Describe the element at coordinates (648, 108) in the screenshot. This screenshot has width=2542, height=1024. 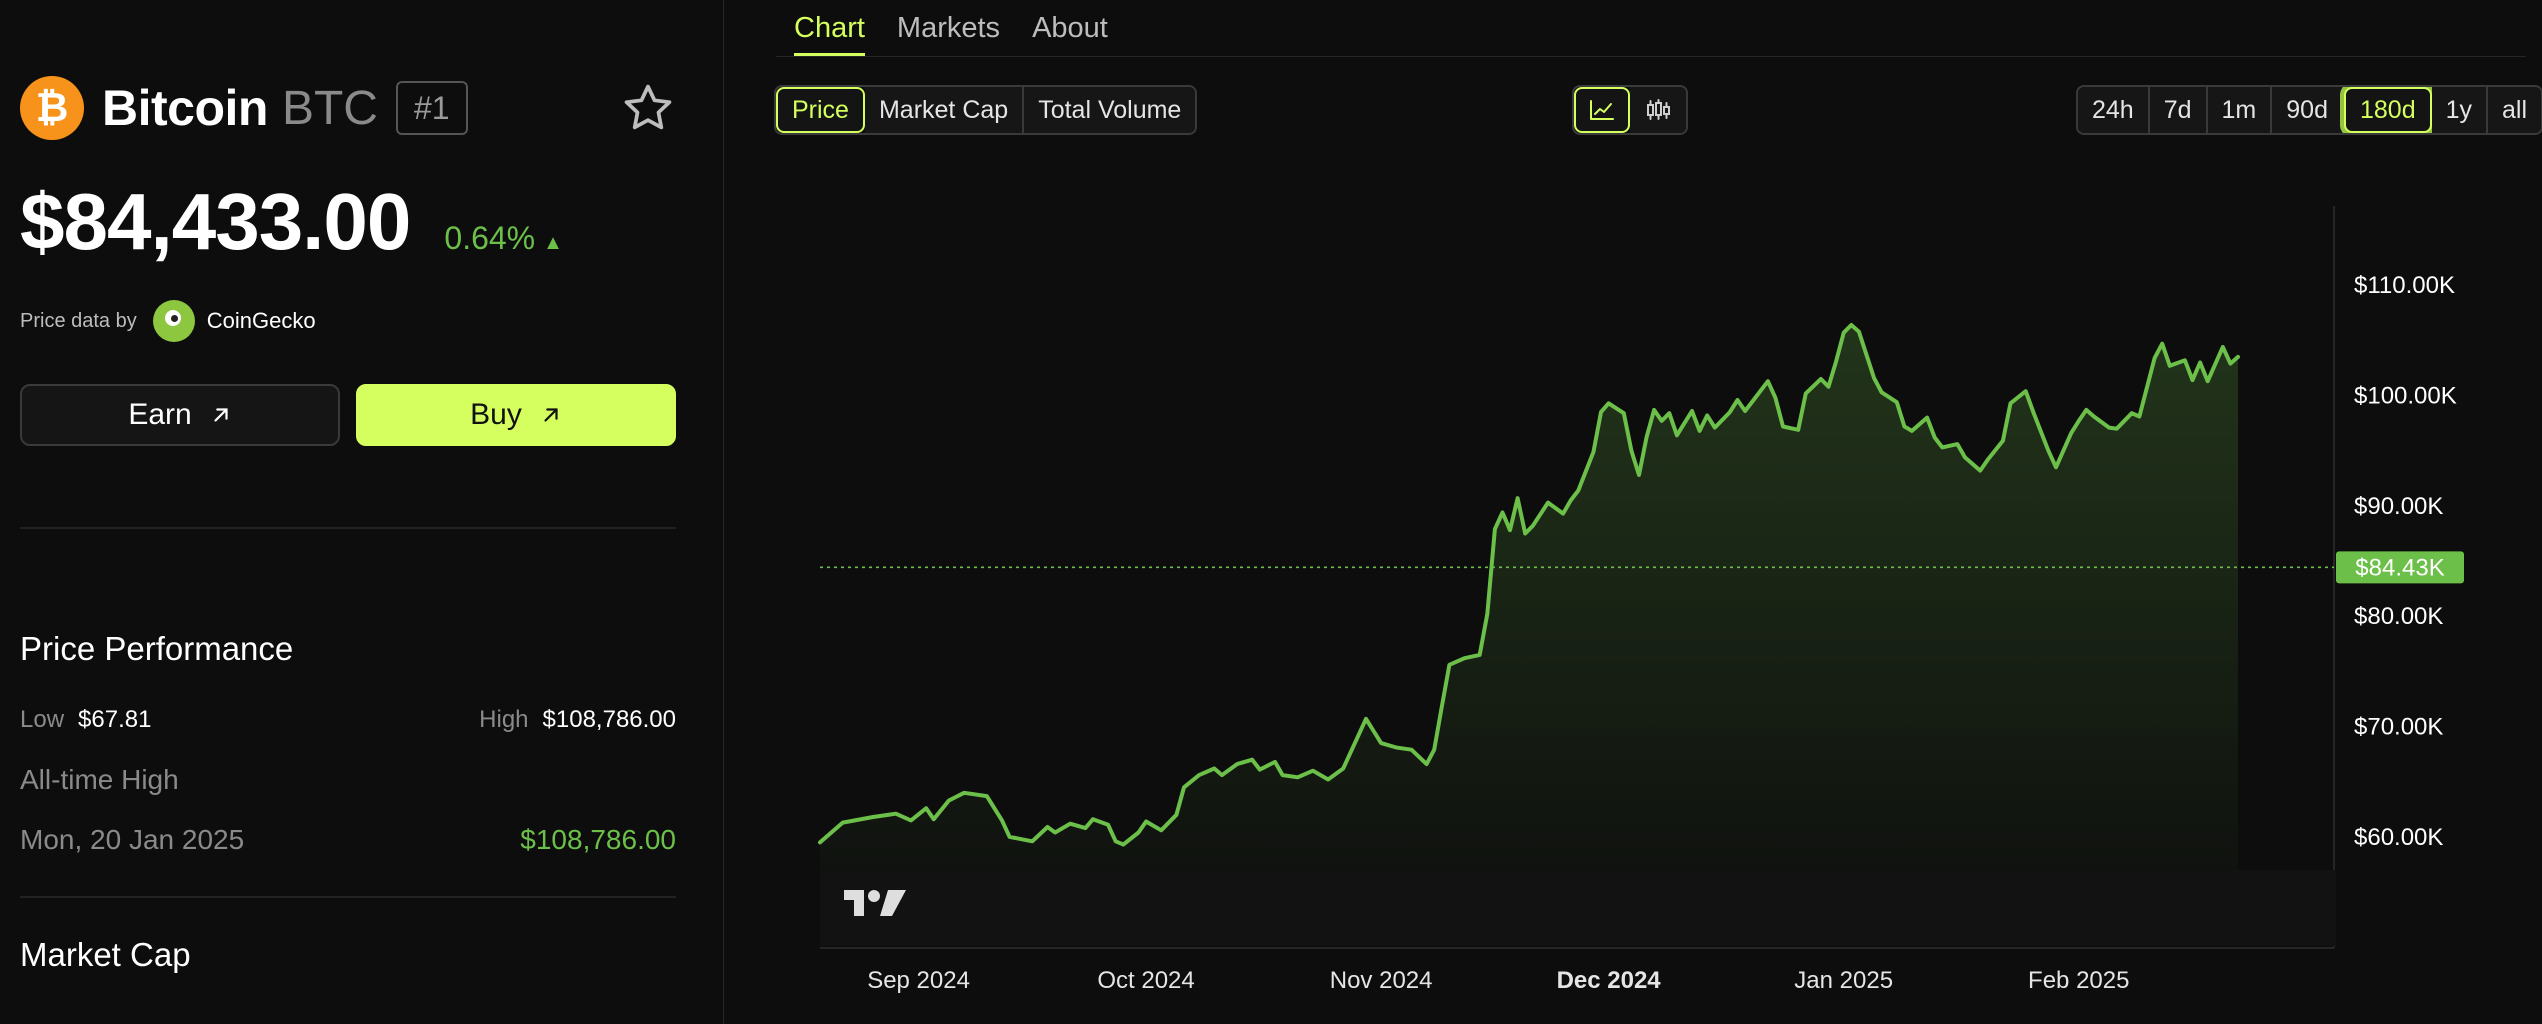
I see `star-icon` at that location.